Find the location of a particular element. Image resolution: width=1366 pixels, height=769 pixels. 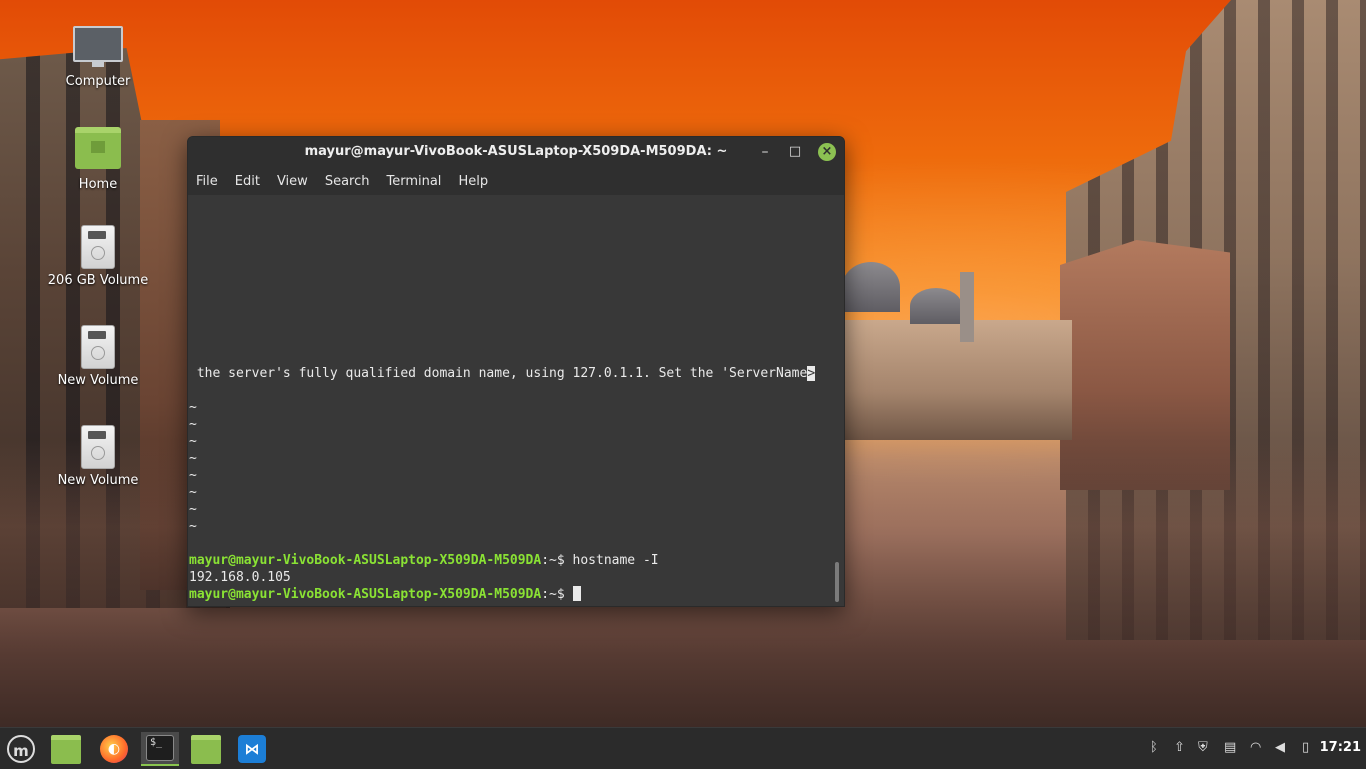

menubar: File Edit View Search Terminal Help is located at coordinates (516, 181).